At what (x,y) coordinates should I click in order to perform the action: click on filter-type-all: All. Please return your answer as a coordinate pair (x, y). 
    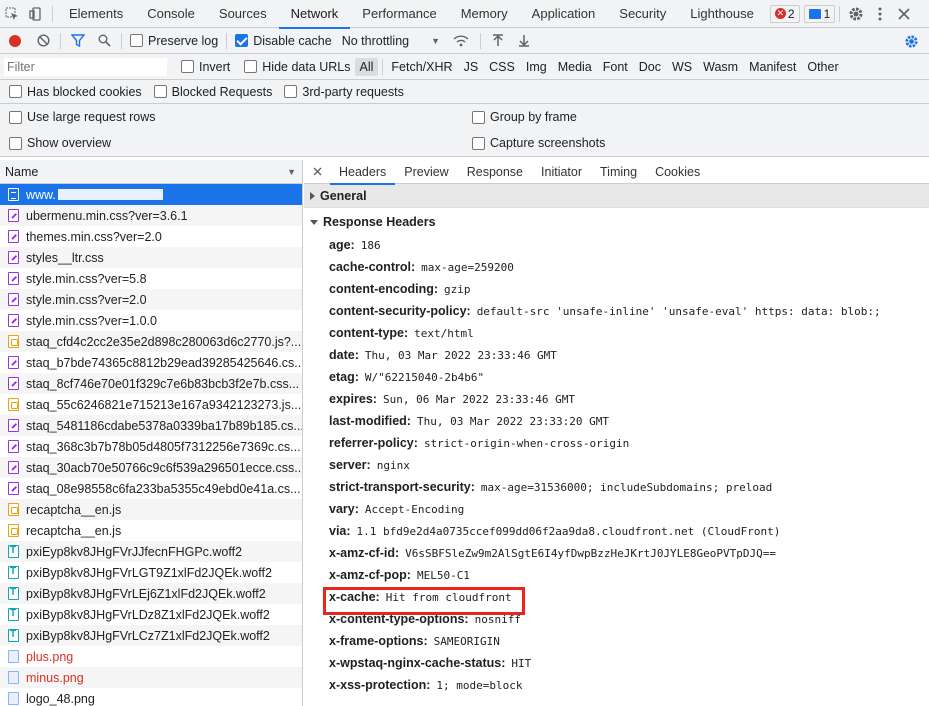
    Looking at the image, I should click on (366, 66).